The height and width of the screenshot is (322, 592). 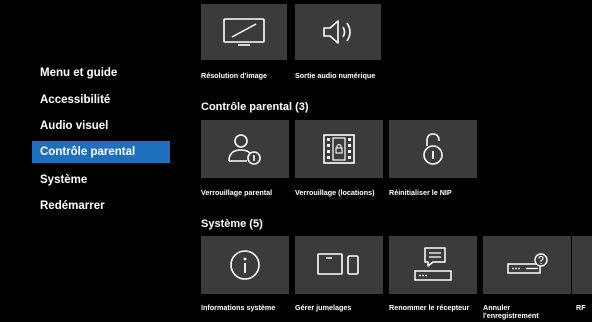 What do you see at coordinates (101, 126) in the screenshot?
I see `sidebar-item-audio-visual: Audio visuel` at bounding box center [101, 126].